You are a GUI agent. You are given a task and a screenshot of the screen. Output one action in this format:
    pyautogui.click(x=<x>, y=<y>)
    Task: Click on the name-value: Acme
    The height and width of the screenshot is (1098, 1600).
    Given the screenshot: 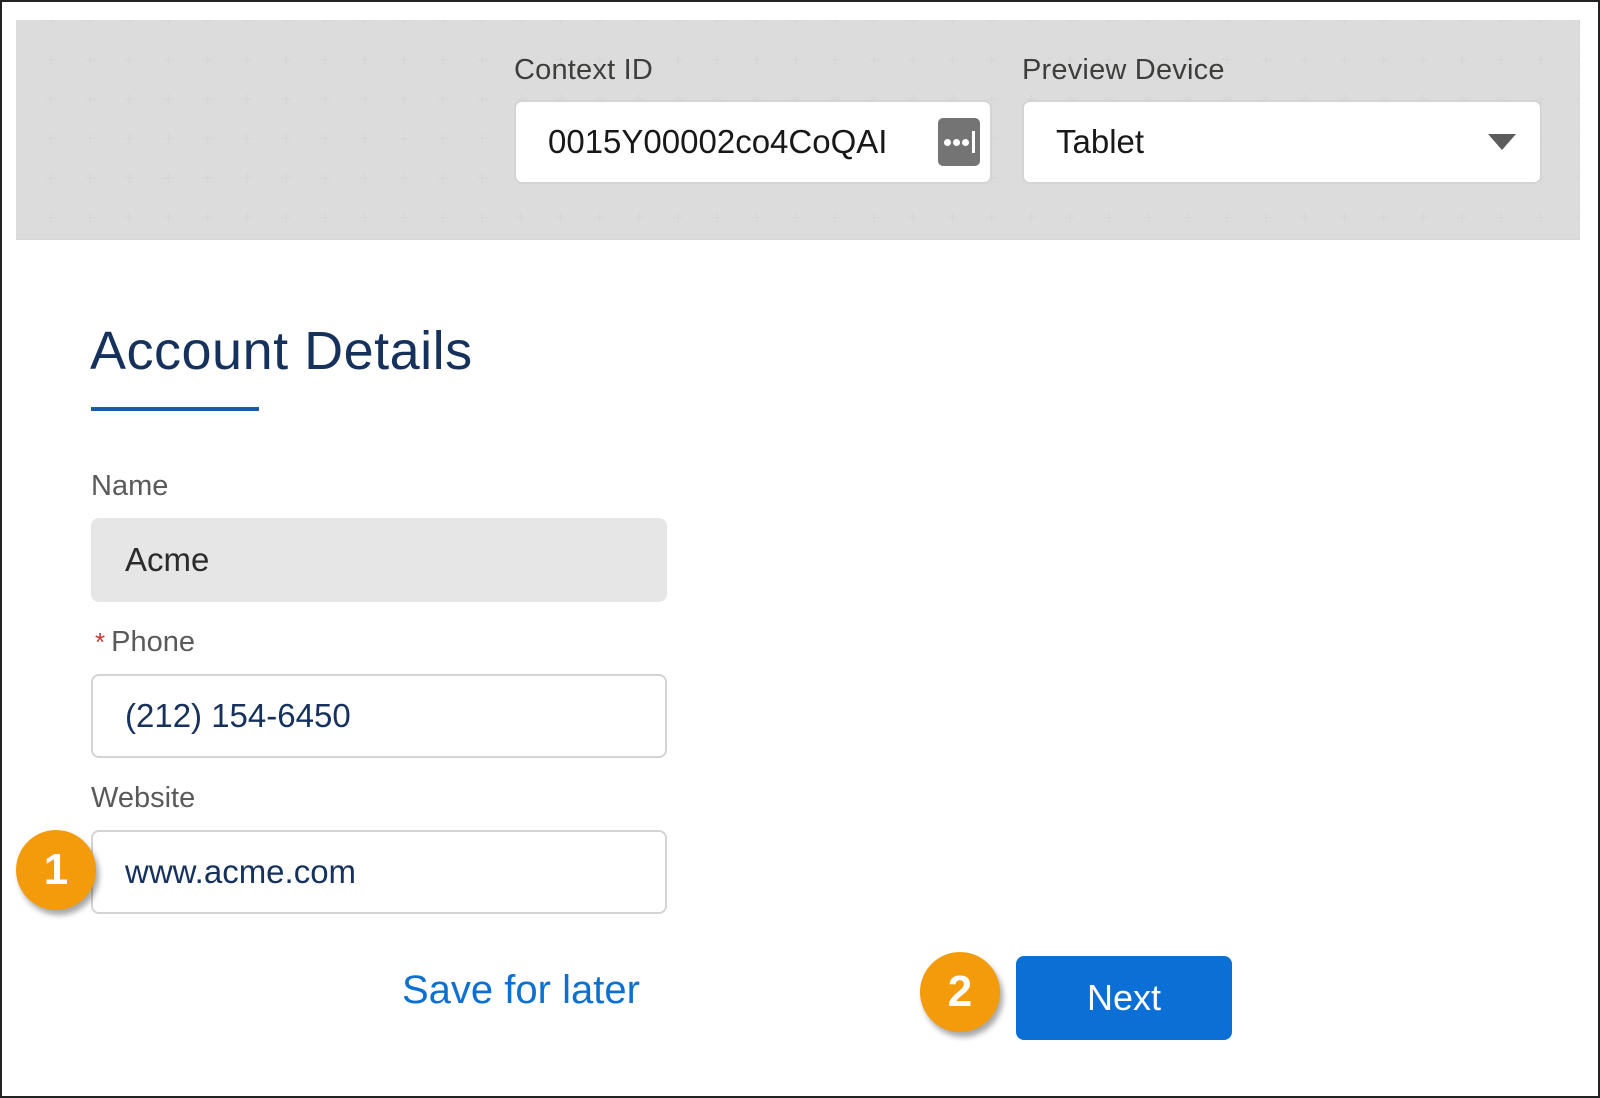 What is the action you would take?
    pyautogui.click(x=167, y=559)
    